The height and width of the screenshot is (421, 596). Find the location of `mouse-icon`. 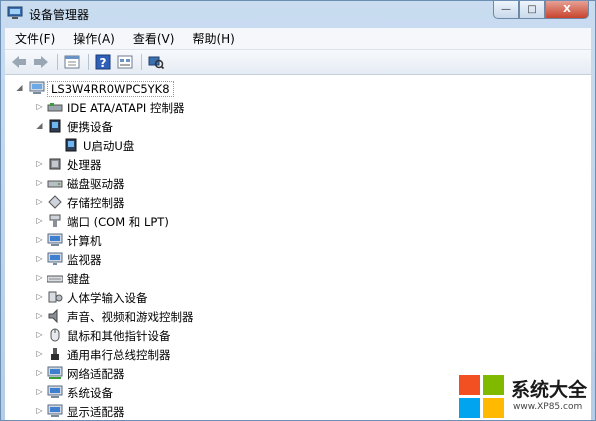

mouse-icon is located at coordinates (55, 335).